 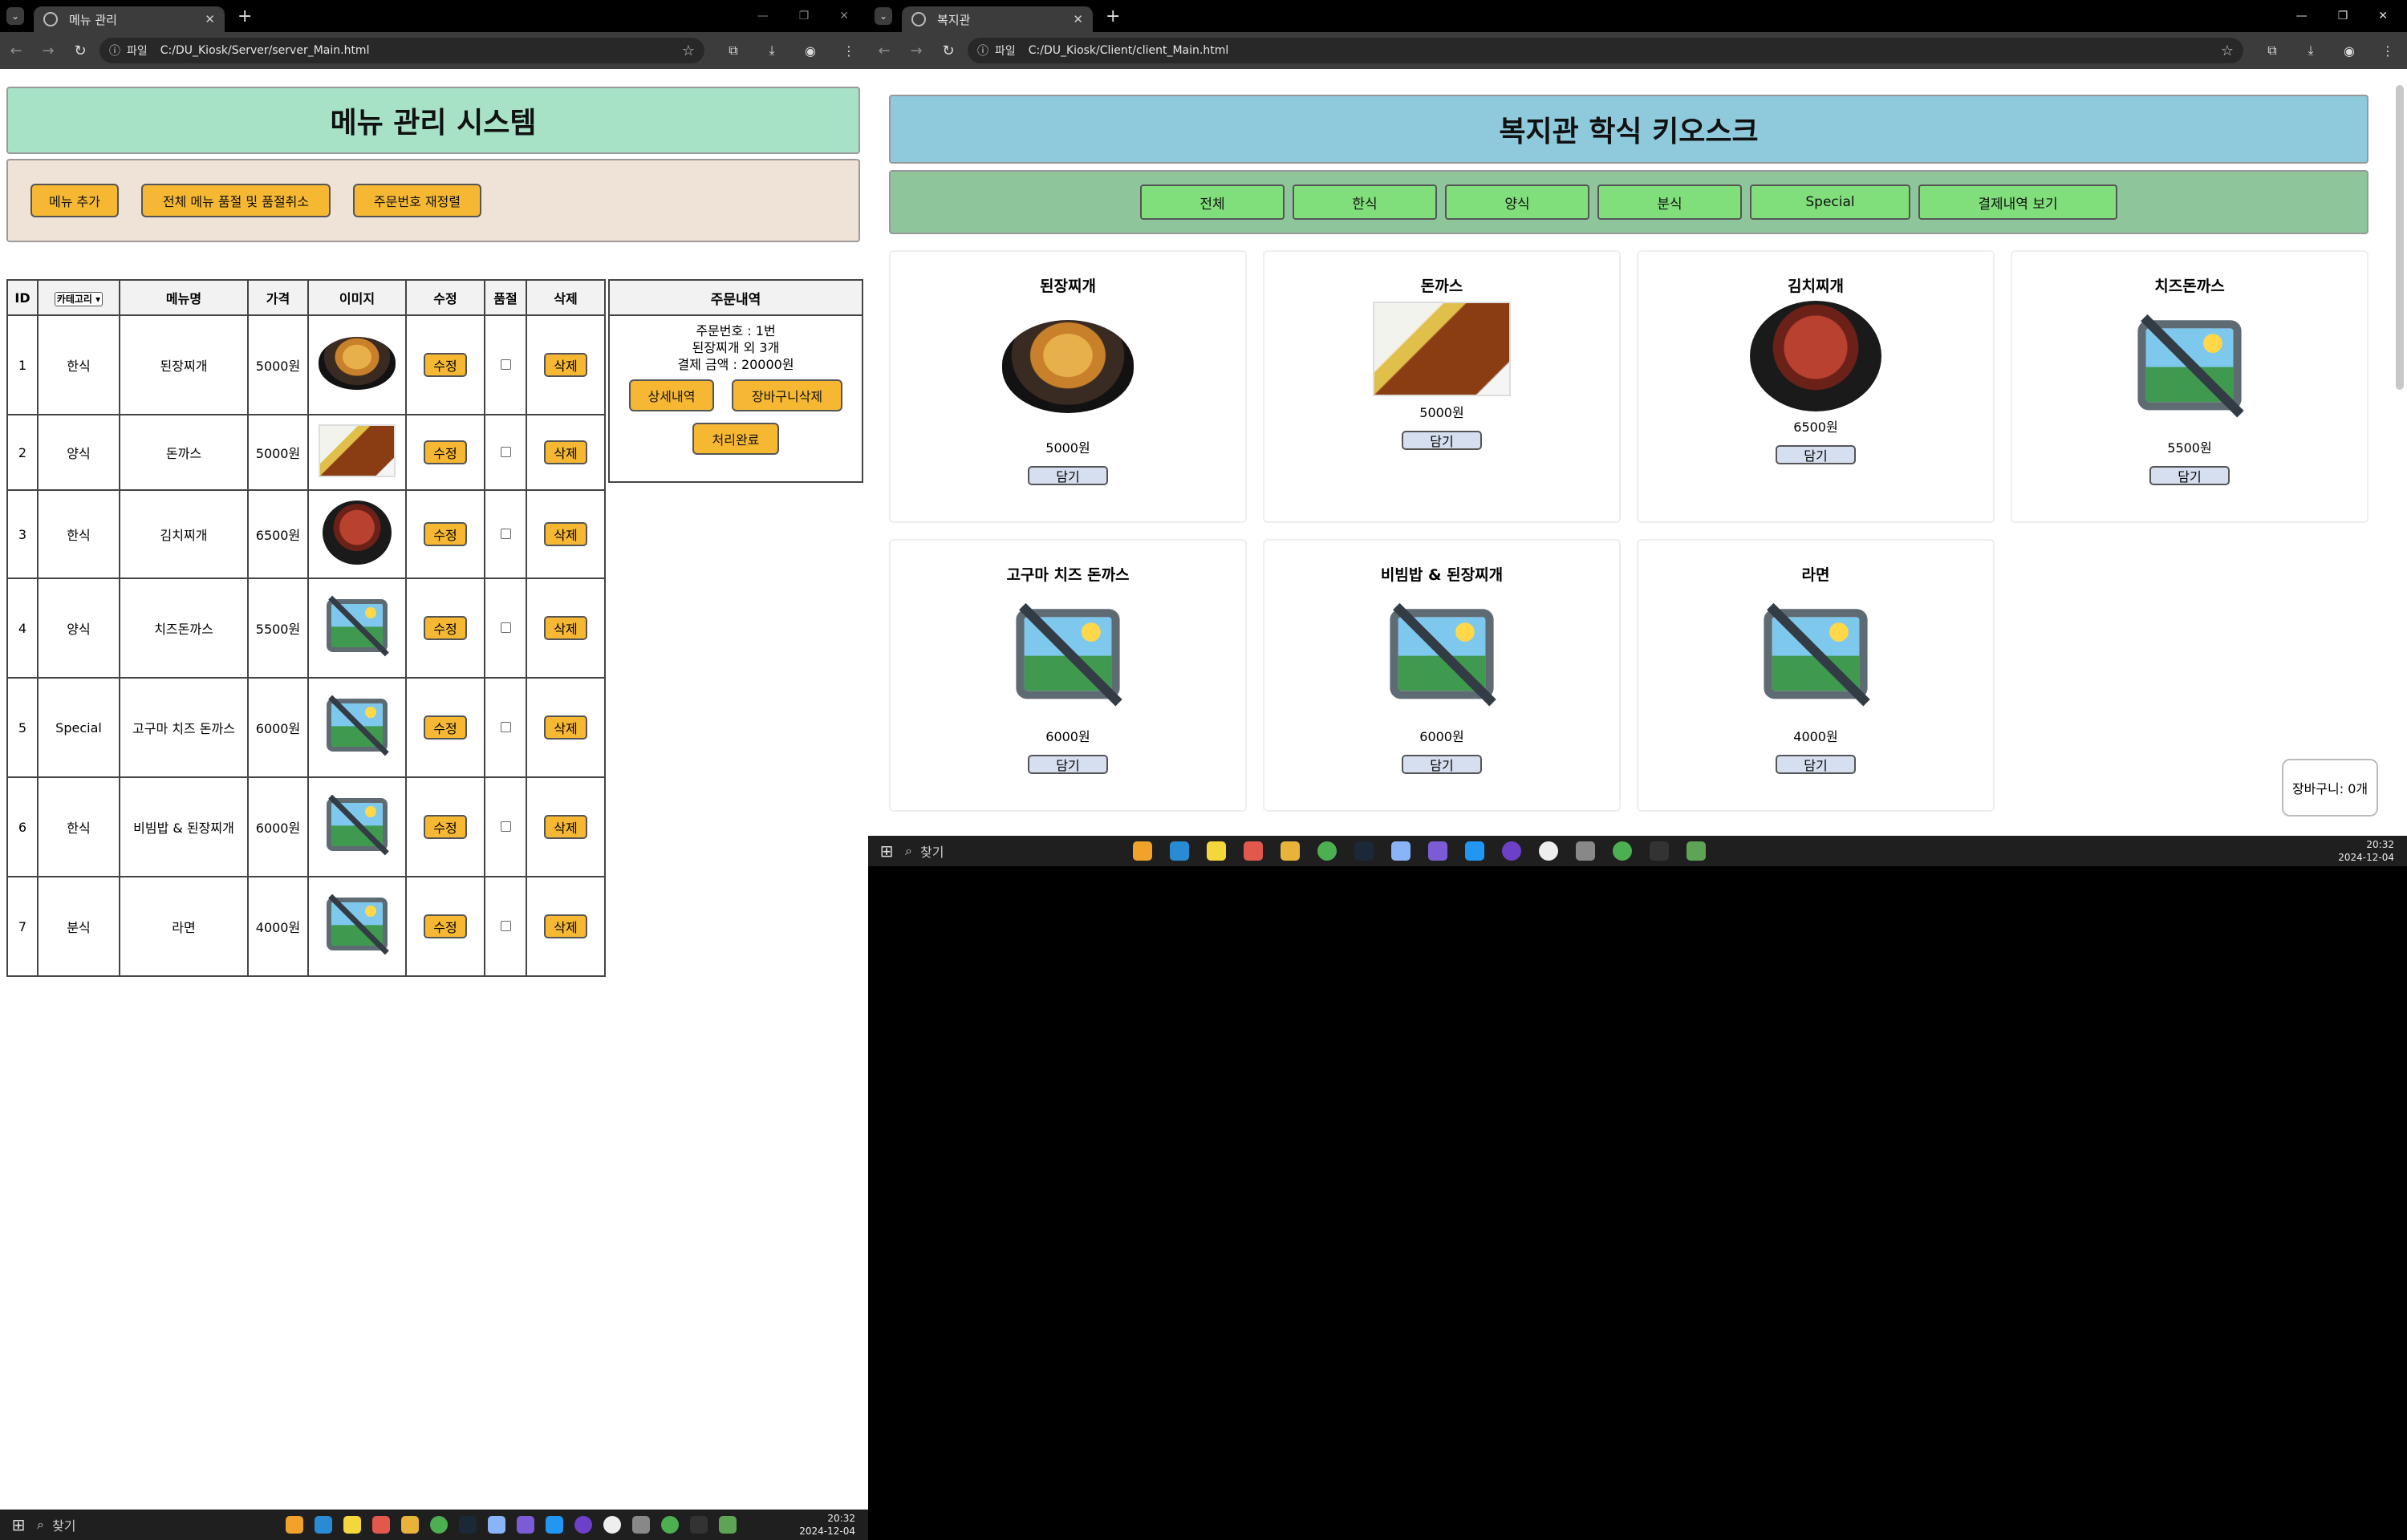 What do you see at coordinates (2330, 788) in the screenshot?
I see `cart-indicator: 장바구니: 0개` at bounding box center [2330, 788].